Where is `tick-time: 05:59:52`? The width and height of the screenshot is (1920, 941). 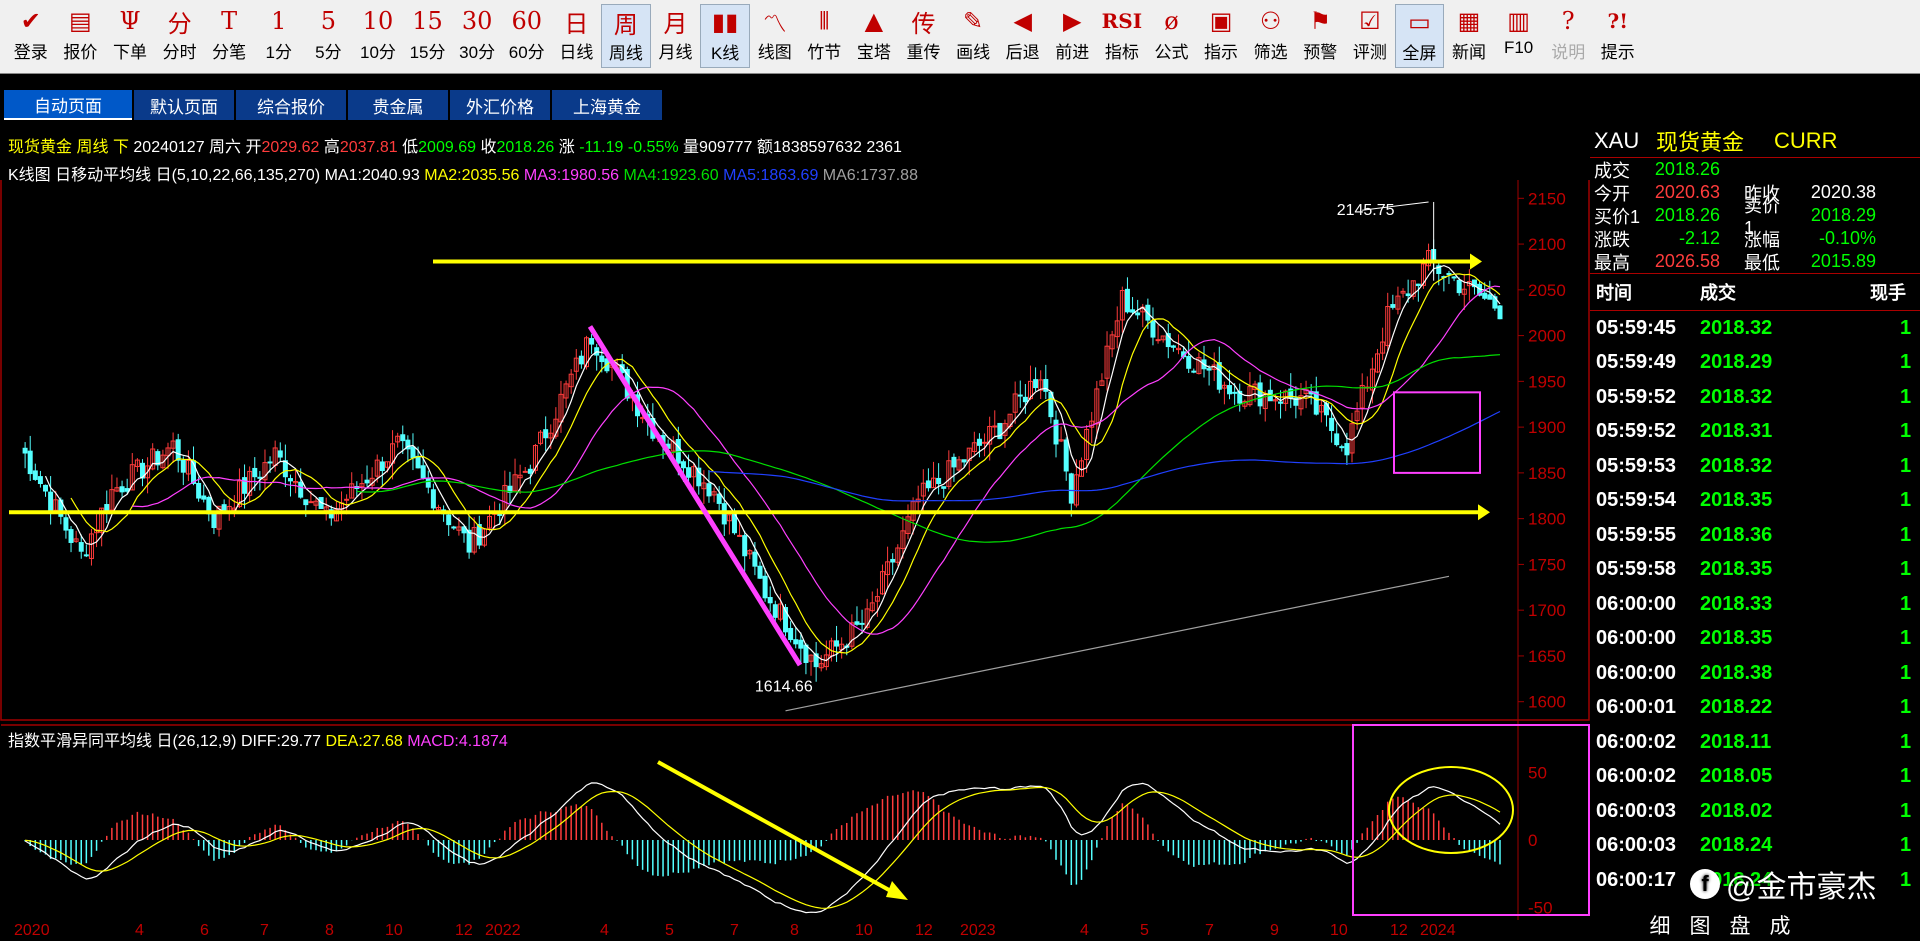 tick-time: 05:59:52 is located at coordinates (1636, 396).